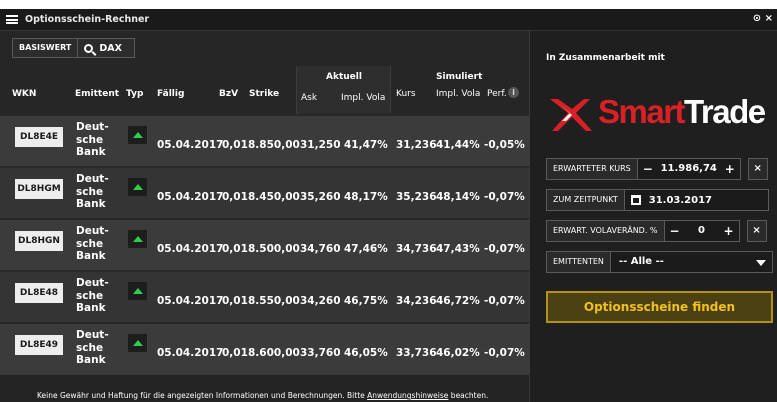 The width and height of the screenshot is (777, 402). What do you see at coordinates (605, 231) in the screenshot?
I see `vola-label: ERWART. VOLAVERÄND. %` at bounding box center [605, 231].